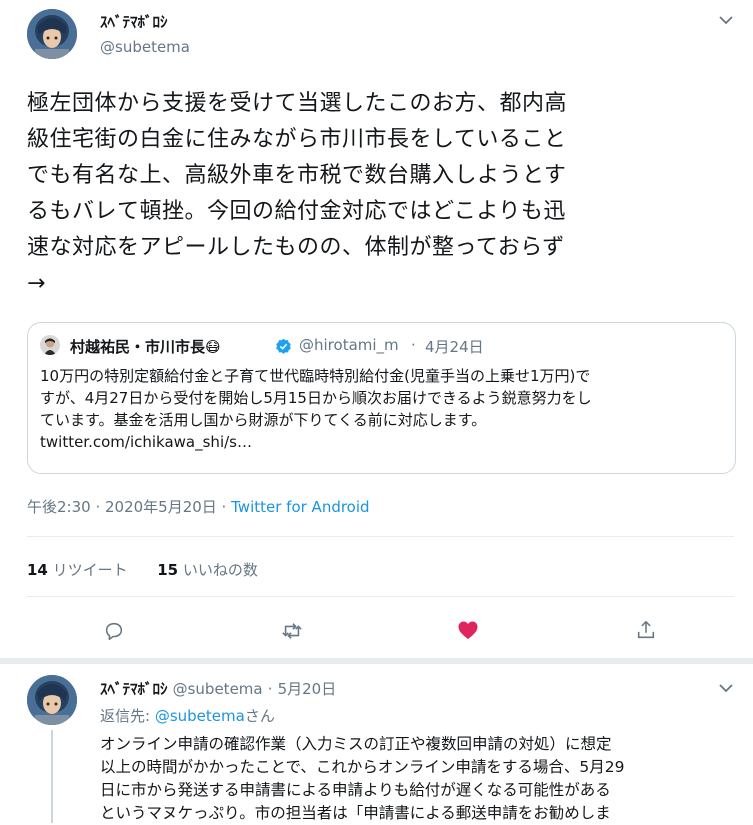 This screenshot has height=825, width=753. I want to click on quoted-text-line: ています。基金を活用し国から財源が下りてくる前に対応します。, so click(263, 420).